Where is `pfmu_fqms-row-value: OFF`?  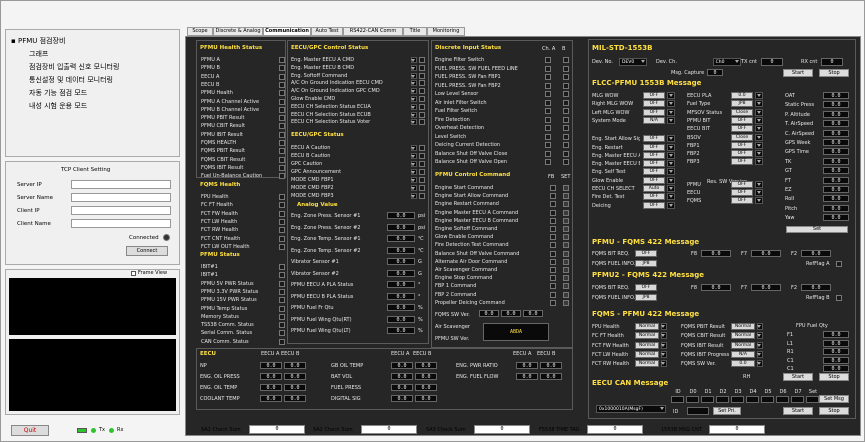 pfmu_fqms-row-value: OFF is located at coordinates (646, 253).